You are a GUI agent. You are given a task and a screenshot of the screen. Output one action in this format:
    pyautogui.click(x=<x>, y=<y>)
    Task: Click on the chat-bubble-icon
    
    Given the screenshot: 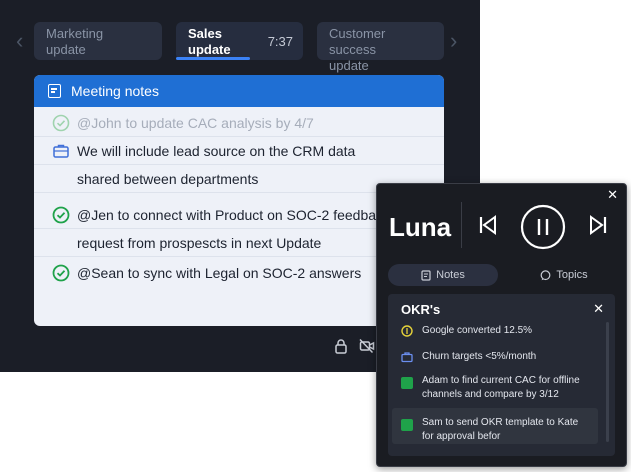 What is the action you would take?
    pyautogui.click(x=546, y=274)
    